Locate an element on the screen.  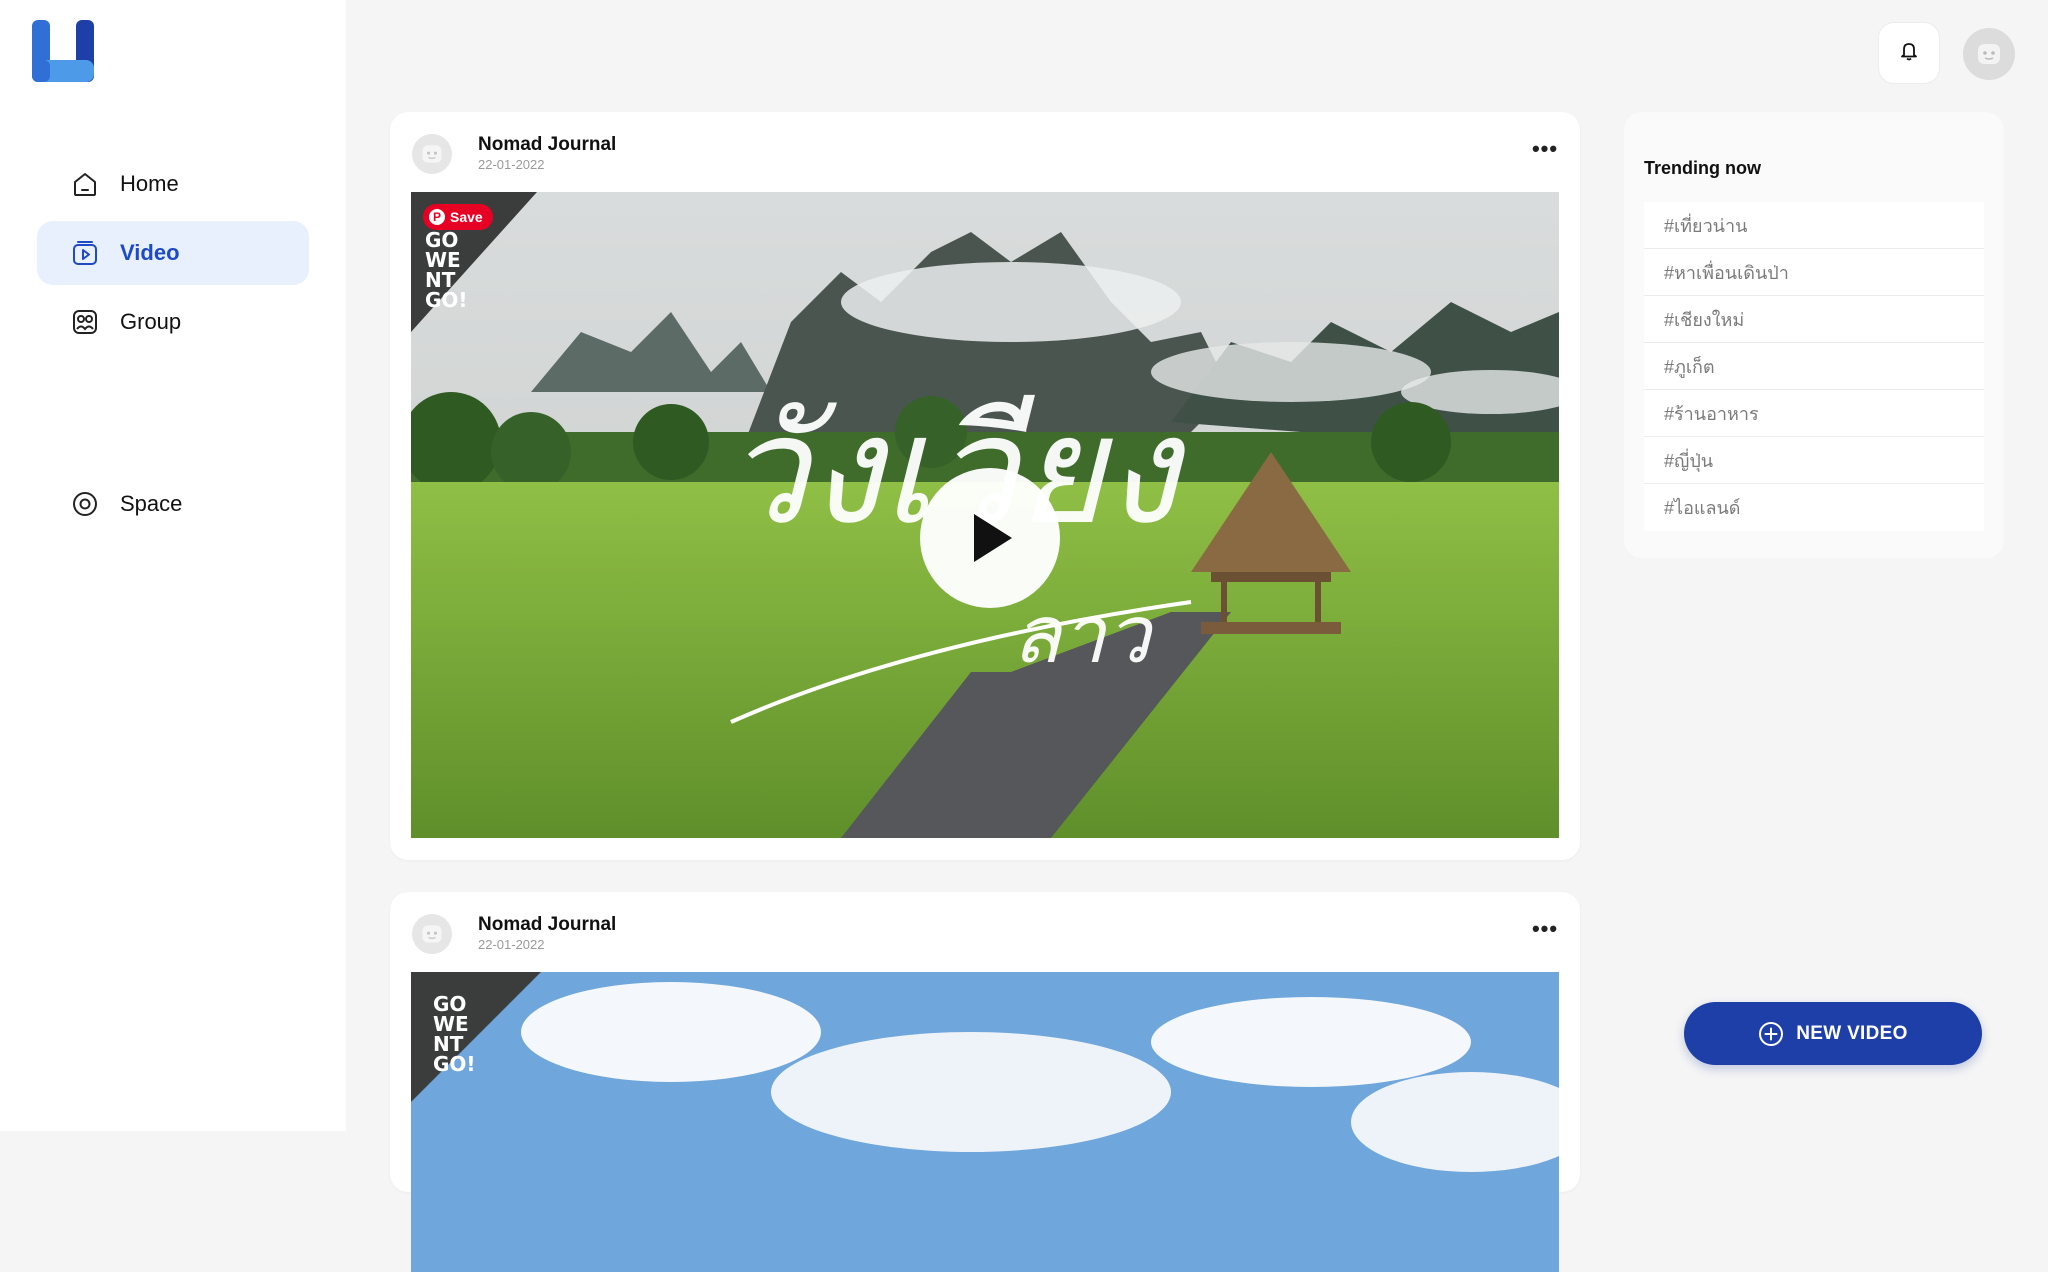
trending-tag: #เที่ยวน่าน is located at coordinates (1814, 225).